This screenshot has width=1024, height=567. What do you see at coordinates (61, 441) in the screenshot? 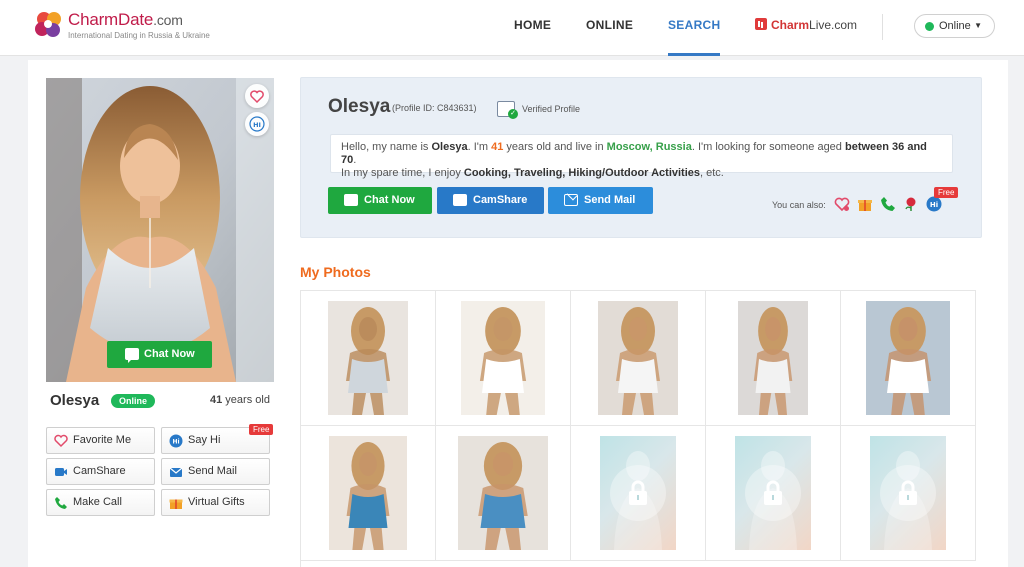
I see `heart-plus-icon` at bounding box center [61, 441].